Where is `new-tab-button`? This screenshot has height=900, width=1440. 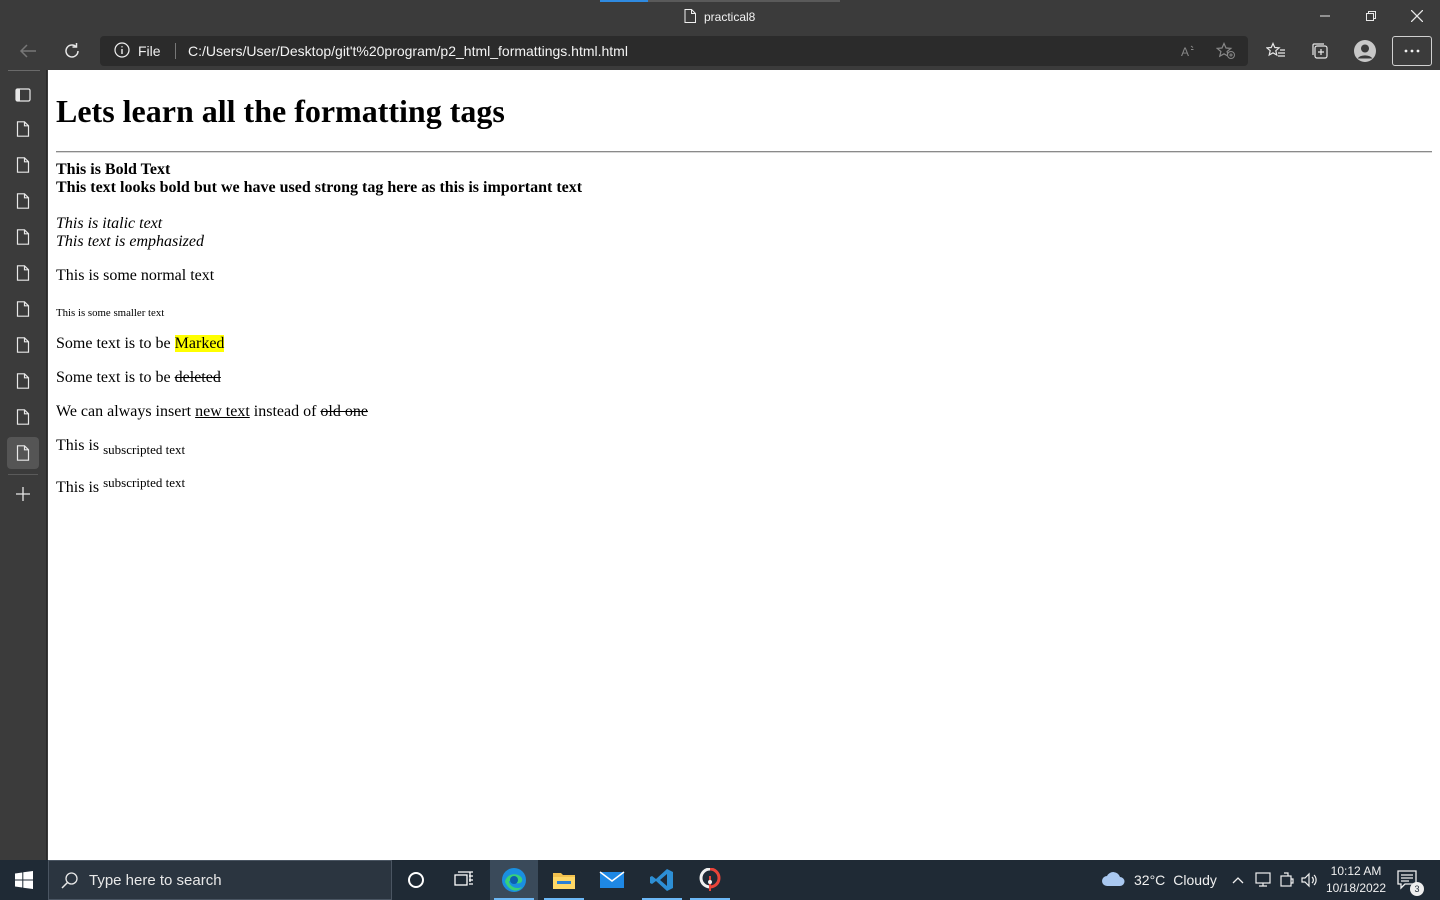 new-tab-button is located at coordinates (23, 494).